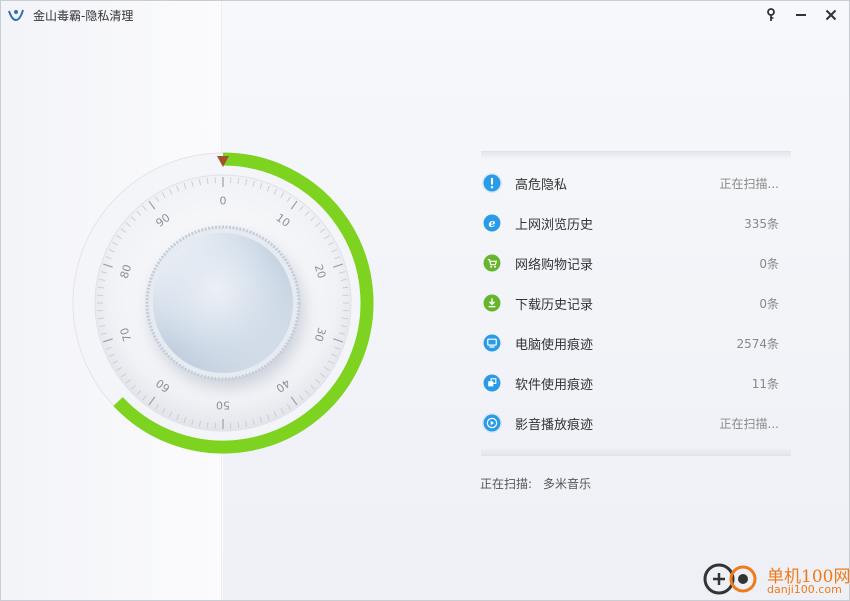 The height and width of the screenshot is (601, 850). I want to click on tick-label: 0, so click(223, 201).